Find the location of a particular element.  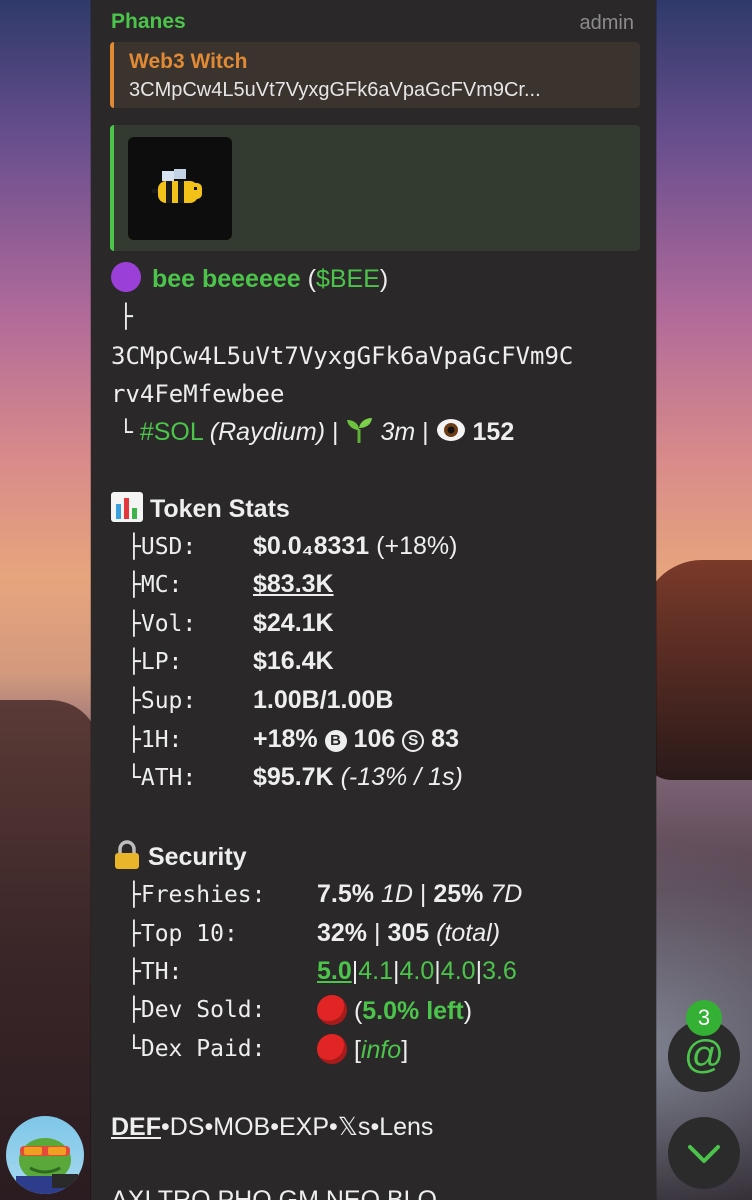

token-name: bee beeeeee is located at coordinates (226, 279).